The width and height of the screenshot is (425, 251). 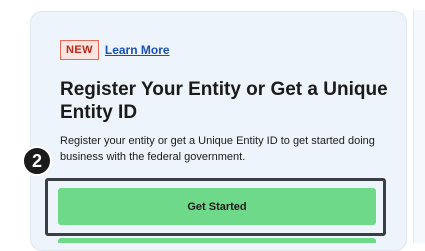 I want to click on card-header-row: NEW Learn More, so click(x=115, y=50).